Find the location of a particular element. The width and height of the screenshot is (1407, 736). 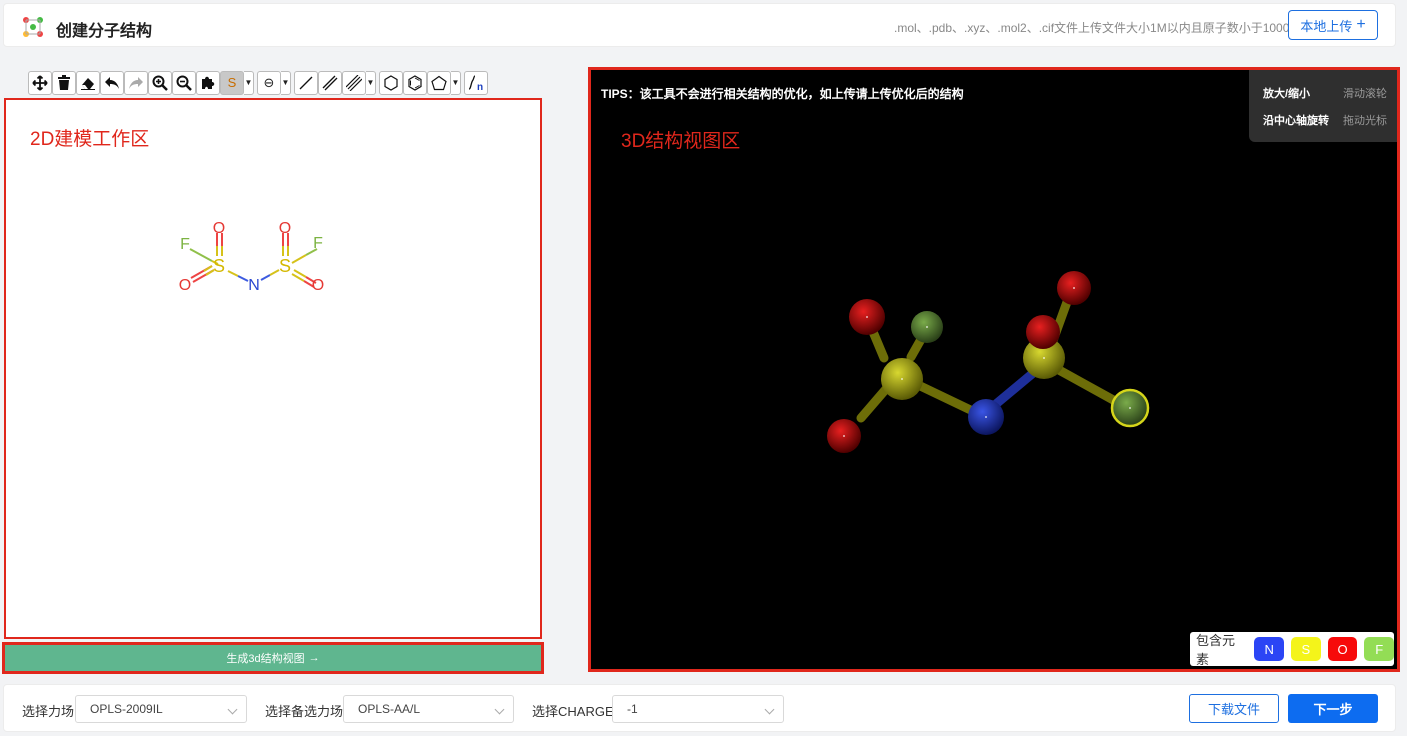

tips-text: TIPS：该工具不会进行相关结构的优化，如上传请上传优化后的结构 is located at coordinates (782, 94).